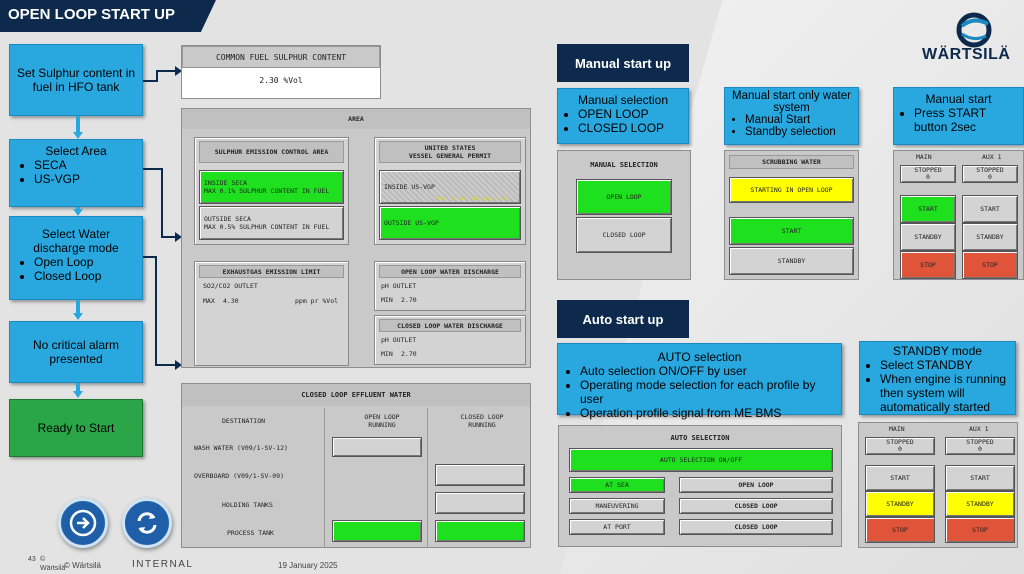 The width and height of the screenshot is (1024, 574). Describe the element at coordinates (937, 351) in the screenshot. I see `box-heading: STANDBY mode` at that location.